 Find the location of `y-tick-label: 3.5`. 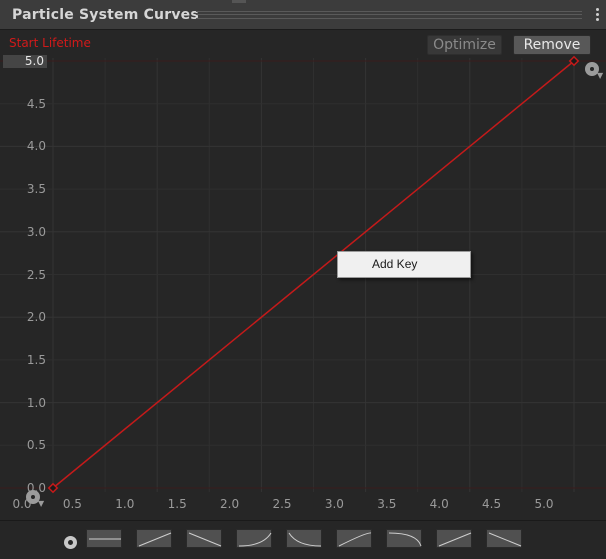

y-tick-label: 3.5 is located at coordinates (36, 189).